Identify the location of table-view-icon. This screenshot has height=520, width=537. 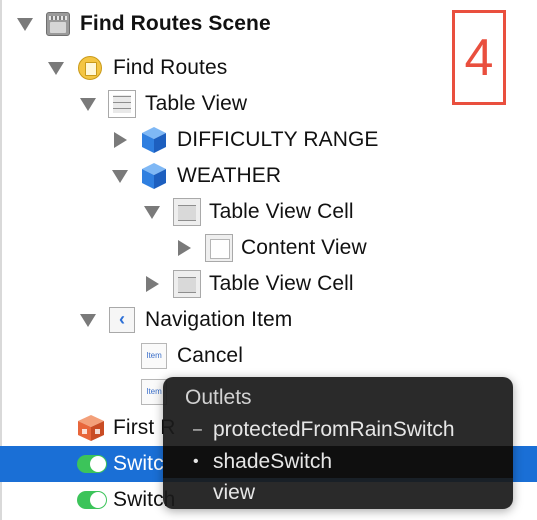
(122, 104).